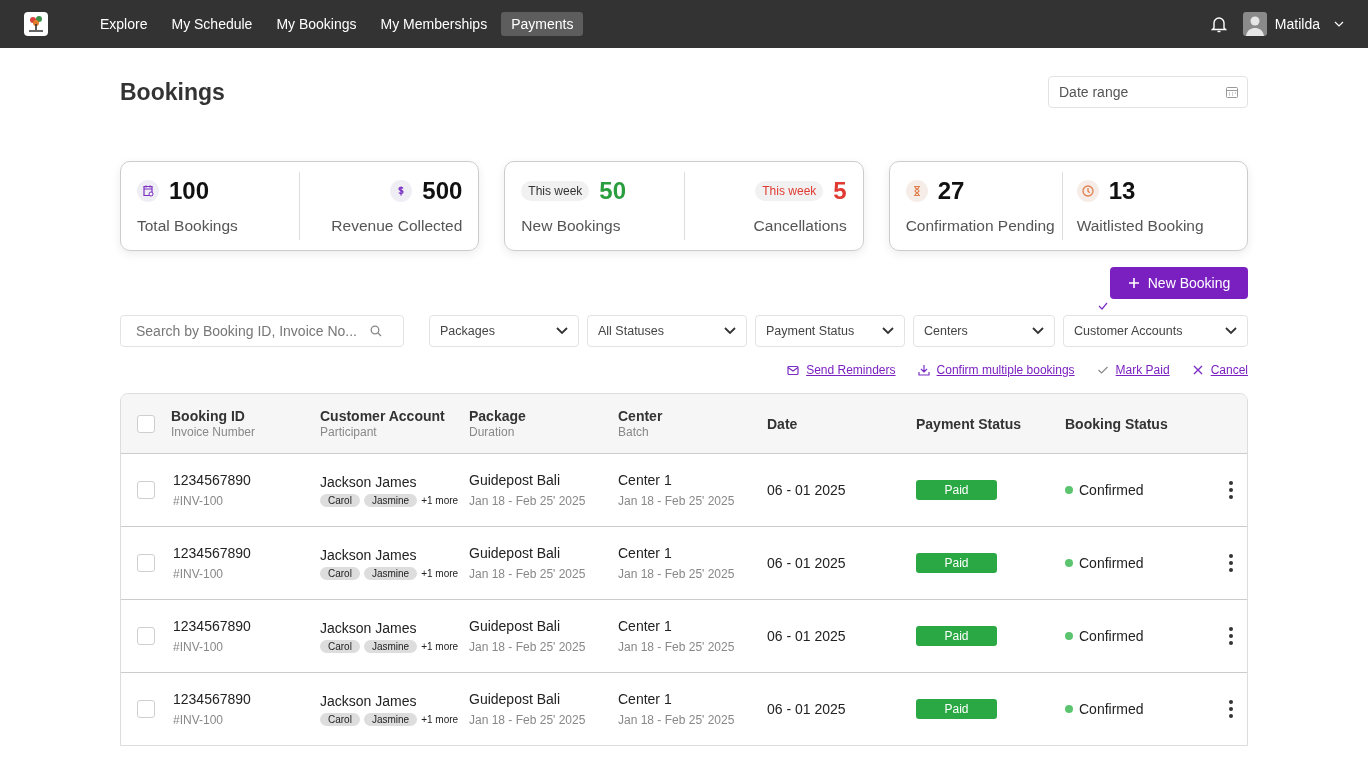 Image resolution: width=1368 pixels, height=768 pixels. Describe the element at coordinates (851, 370) in the screenshot. I see `action-link: Send Reminders` at that location.